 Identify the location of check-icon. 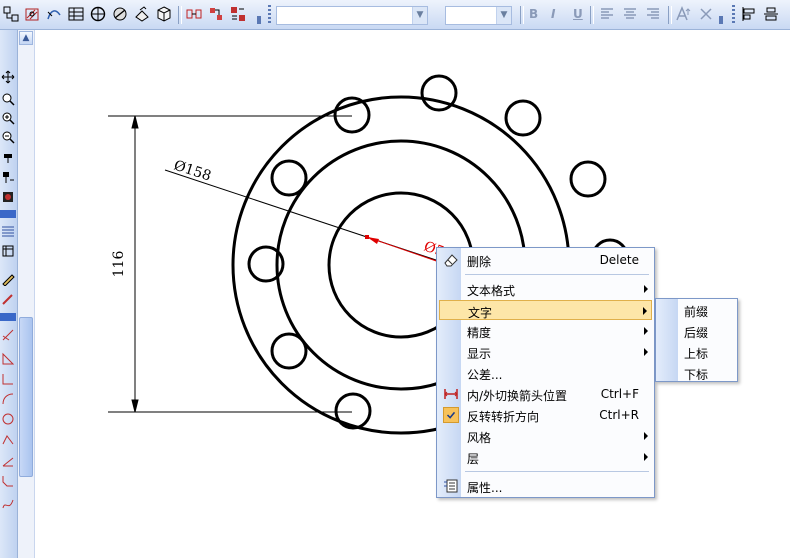
(451, 415).